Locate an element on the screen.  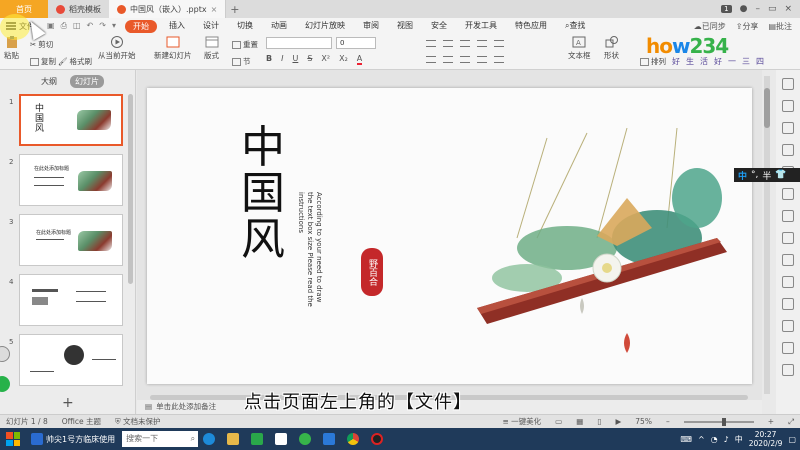
layout-button: 版式 is located at coordinates (211, 48).